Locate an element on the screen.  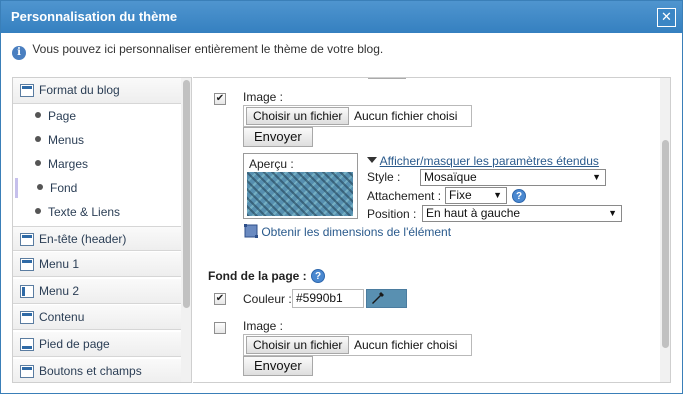
sidebar-item-margins: Marges is located at coordinates (97, 164).